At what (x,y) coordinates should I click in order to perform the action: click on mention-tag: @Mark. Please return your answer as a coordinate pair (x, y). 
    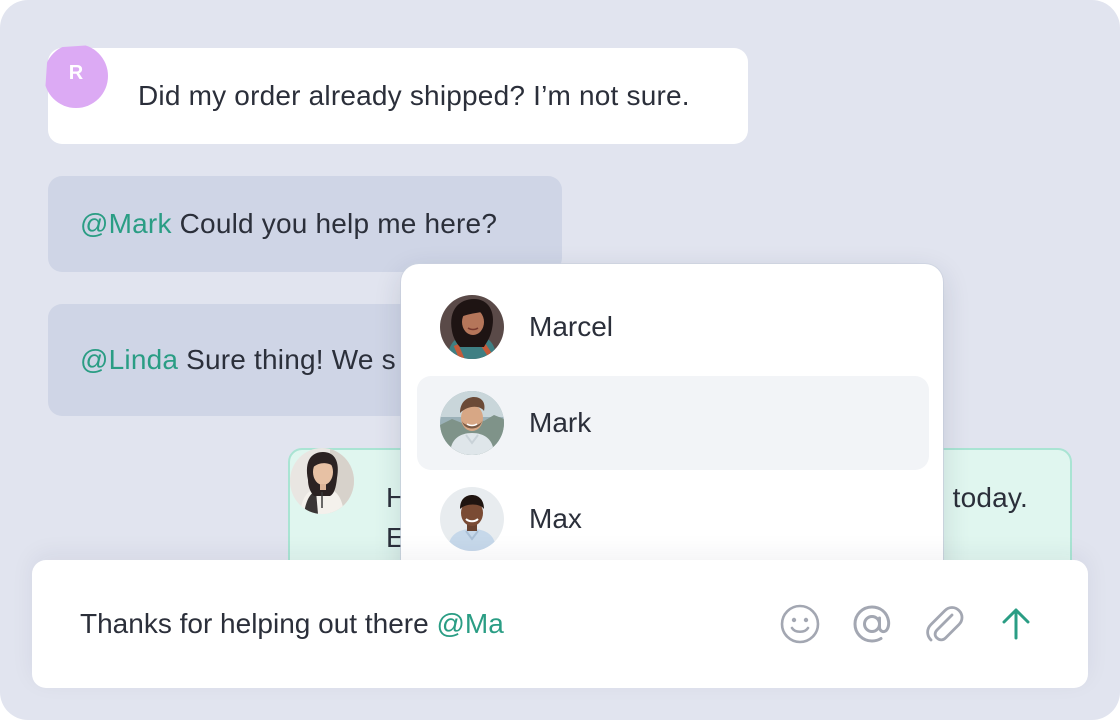
    Looking at the image, I should click on (126, 223).